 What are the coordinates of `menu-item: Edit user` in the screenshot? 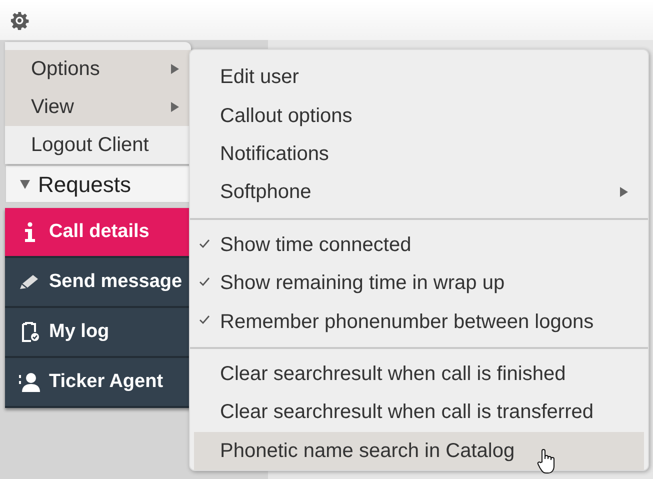 It's located at (419, 77).